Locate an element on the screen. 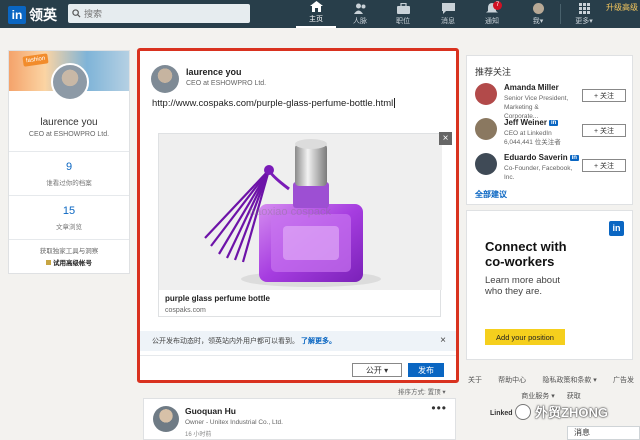 Image resolution: width=640 pixels, height=440 pixels. people-icon is located at coordinates (360, 8).